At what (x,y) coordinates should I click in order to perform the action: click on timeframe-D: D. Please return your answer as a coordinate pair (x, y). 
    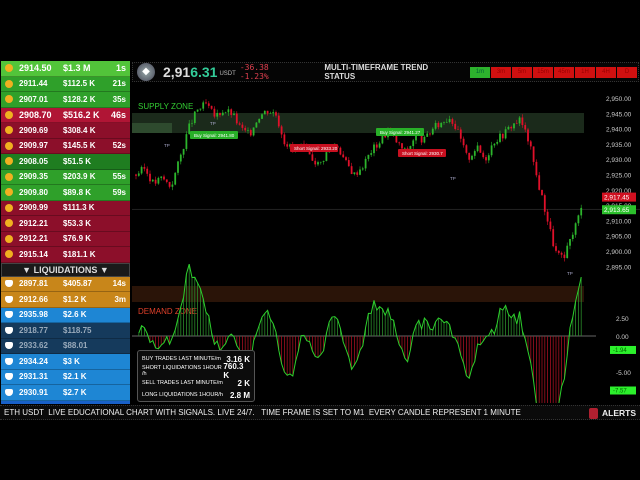
    Looking at the image, I should click on (627, 72).